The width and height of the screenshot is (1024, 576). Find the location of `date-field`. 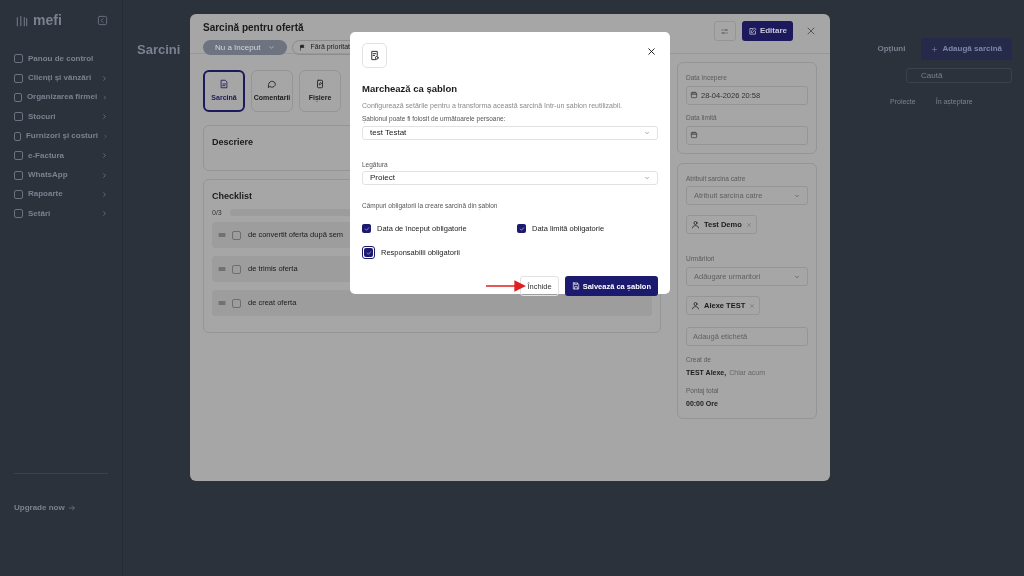

date-field is located at coordinates (747, 135).